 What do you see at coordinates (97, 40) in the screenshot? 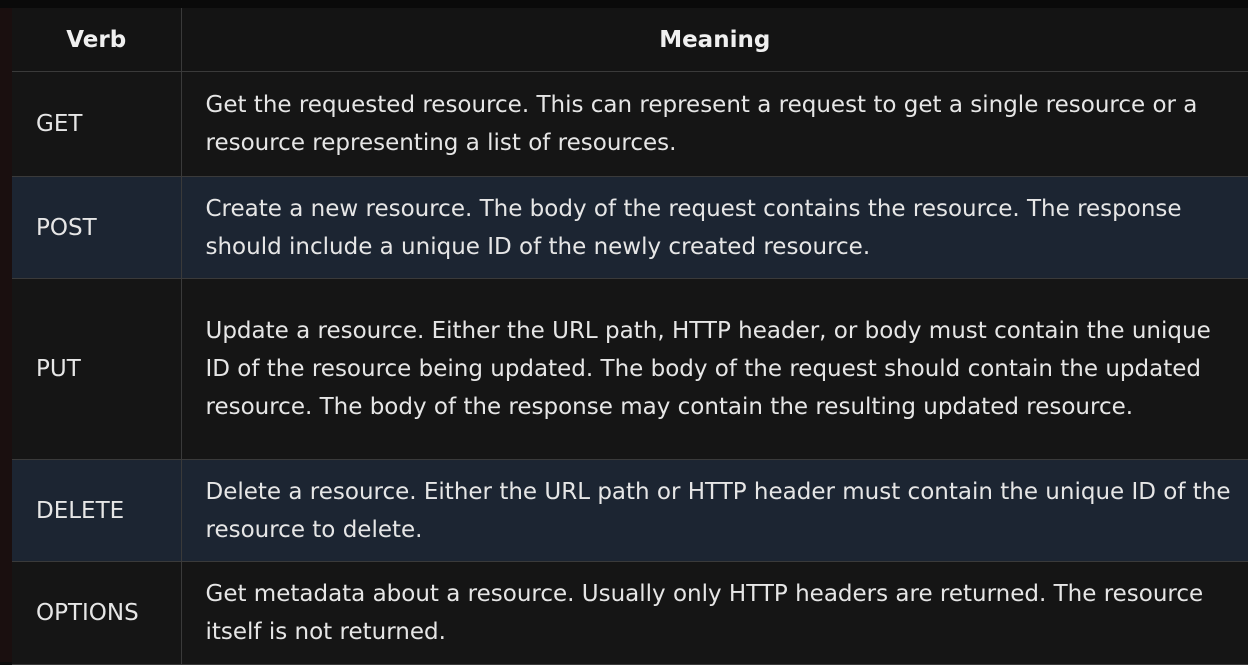
I see `header-verb: Verb` at bounding box center [97, 40].